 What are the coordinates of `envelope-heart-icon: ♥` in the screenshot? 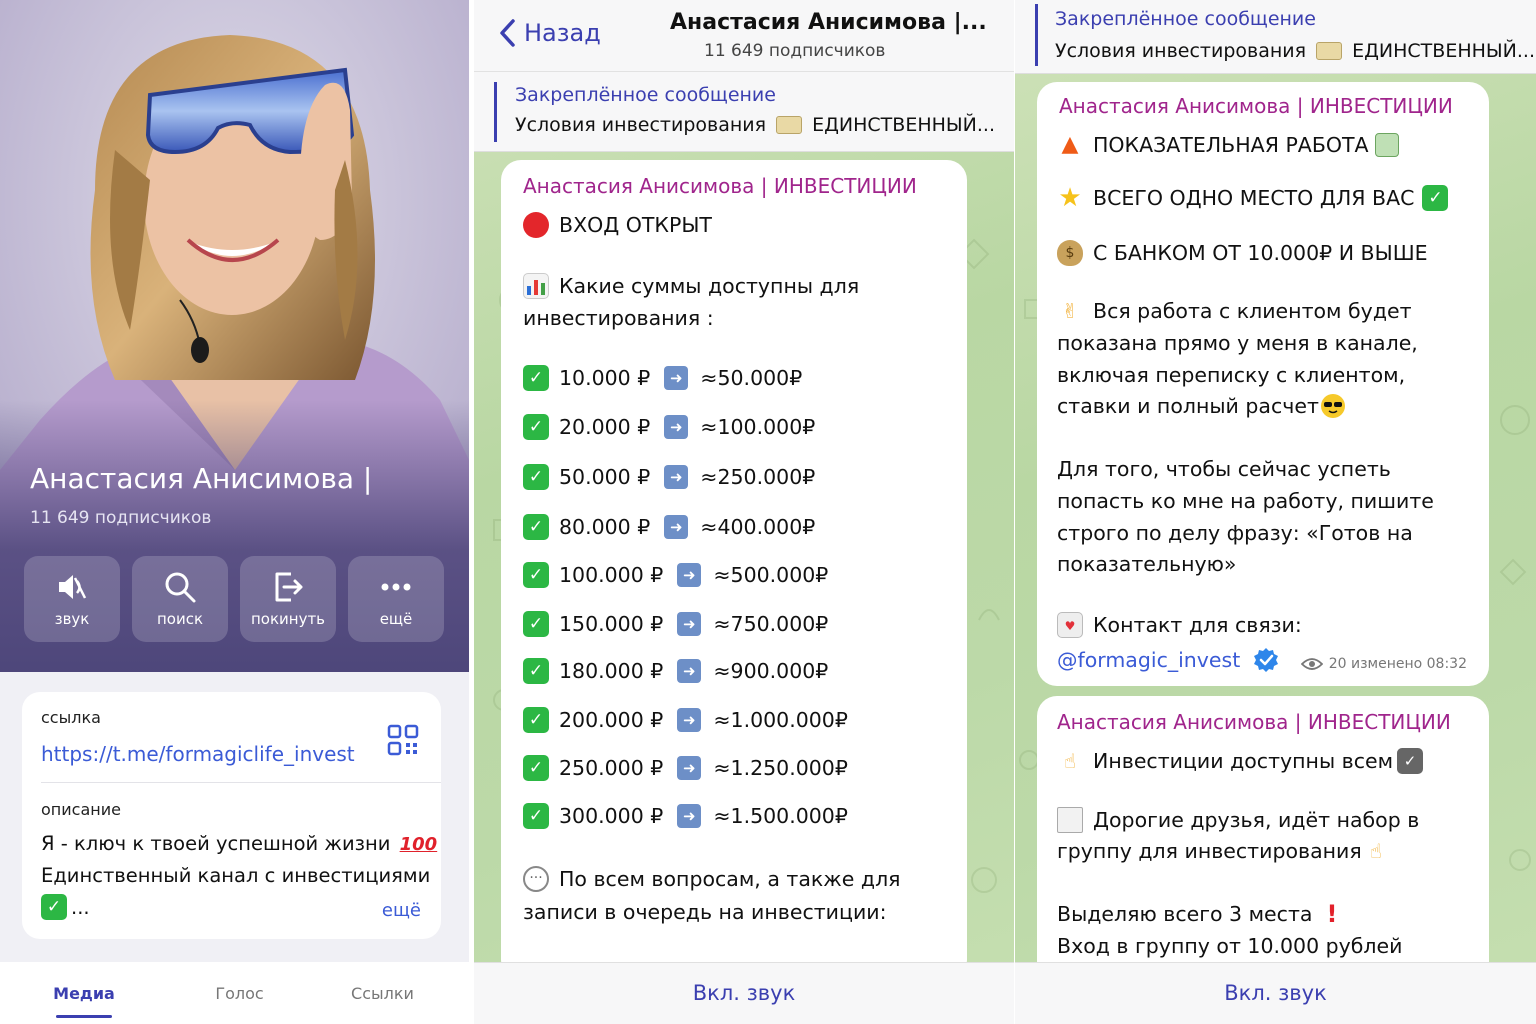 It's located at (1070, 625).